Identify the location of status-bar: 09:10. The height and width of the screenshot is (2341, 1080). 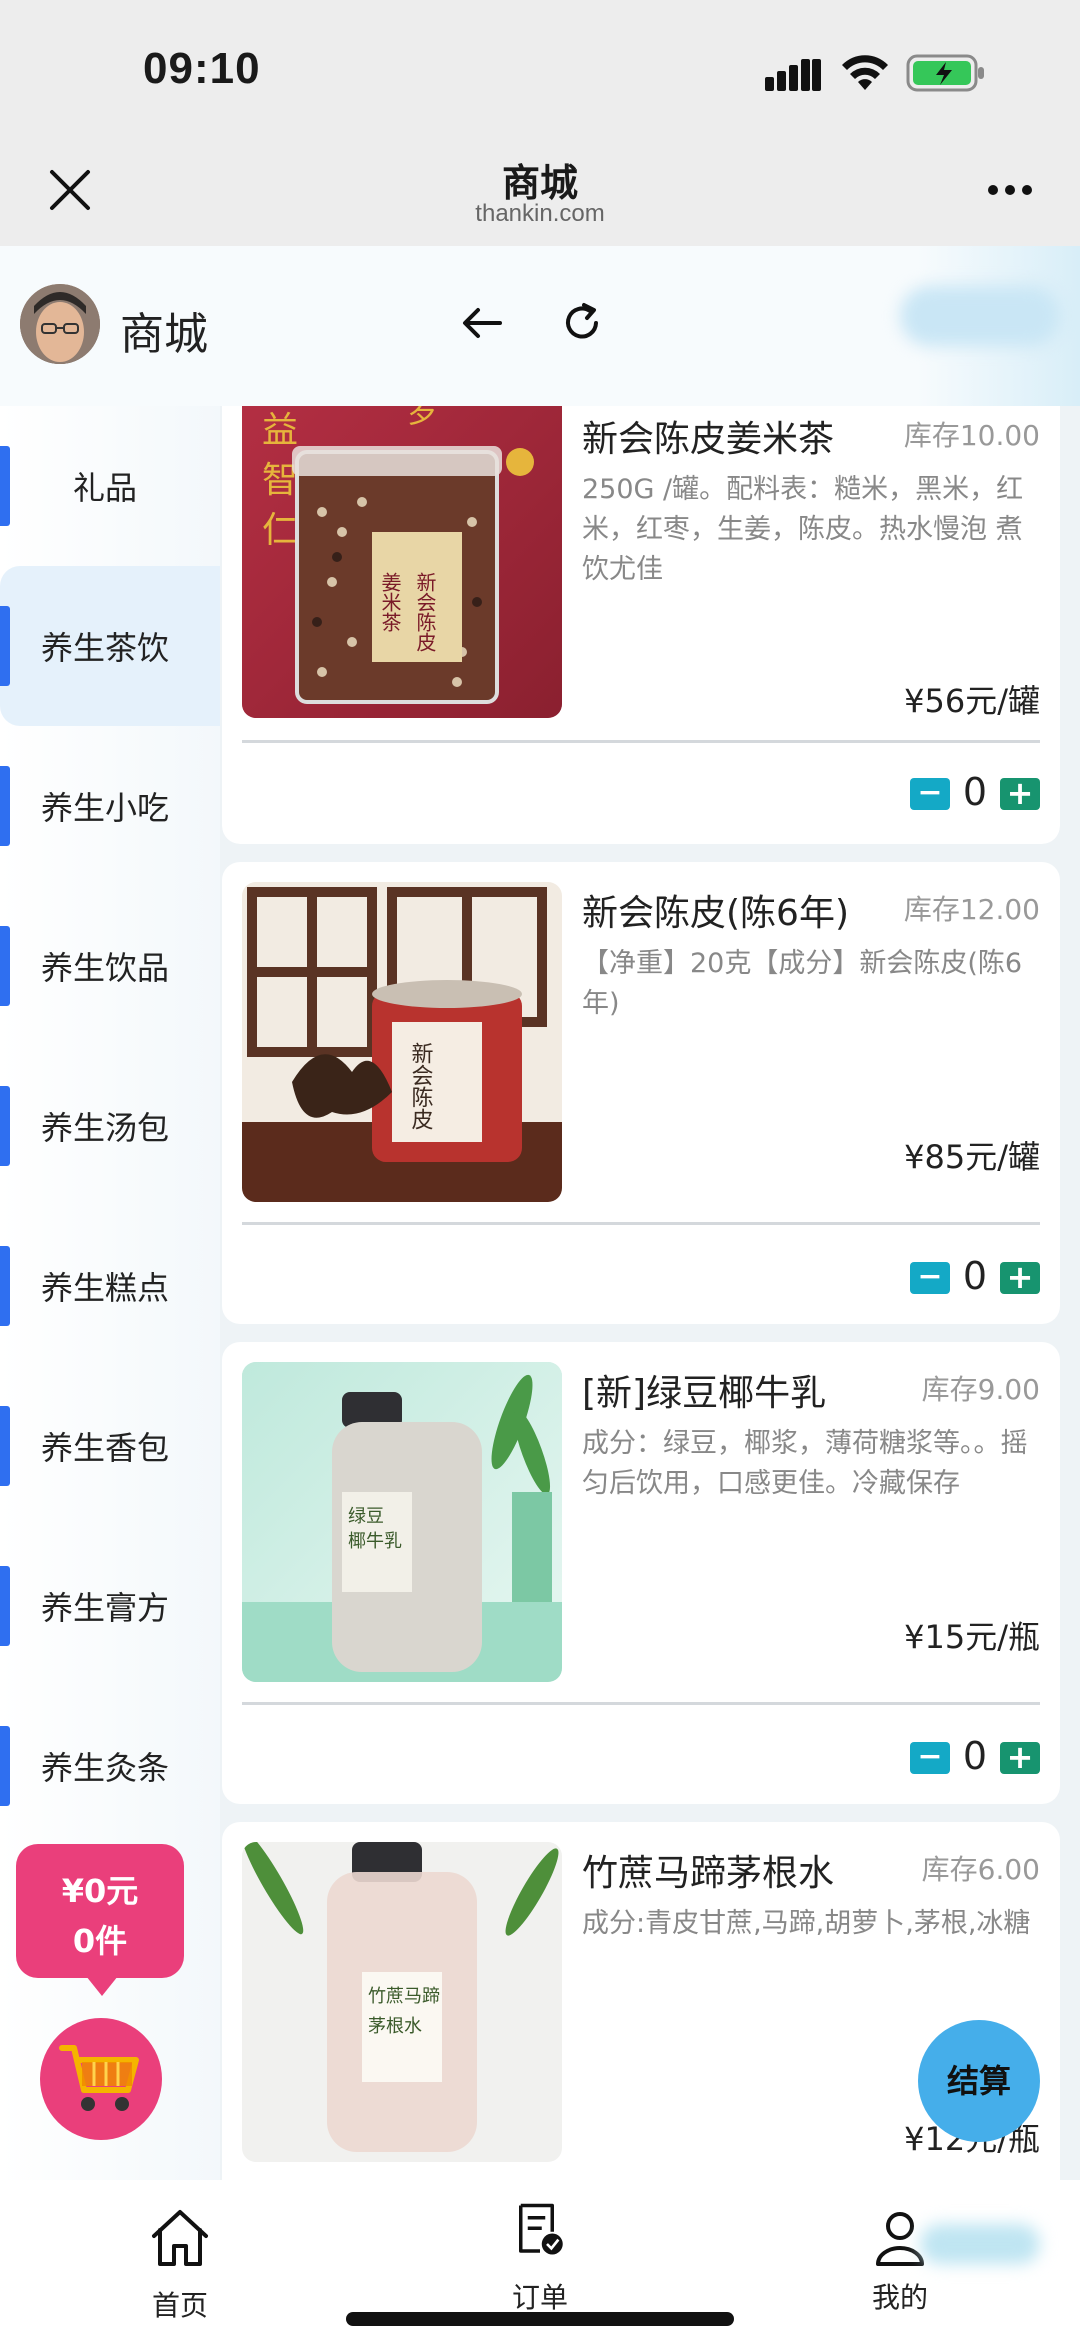
(540, 70).